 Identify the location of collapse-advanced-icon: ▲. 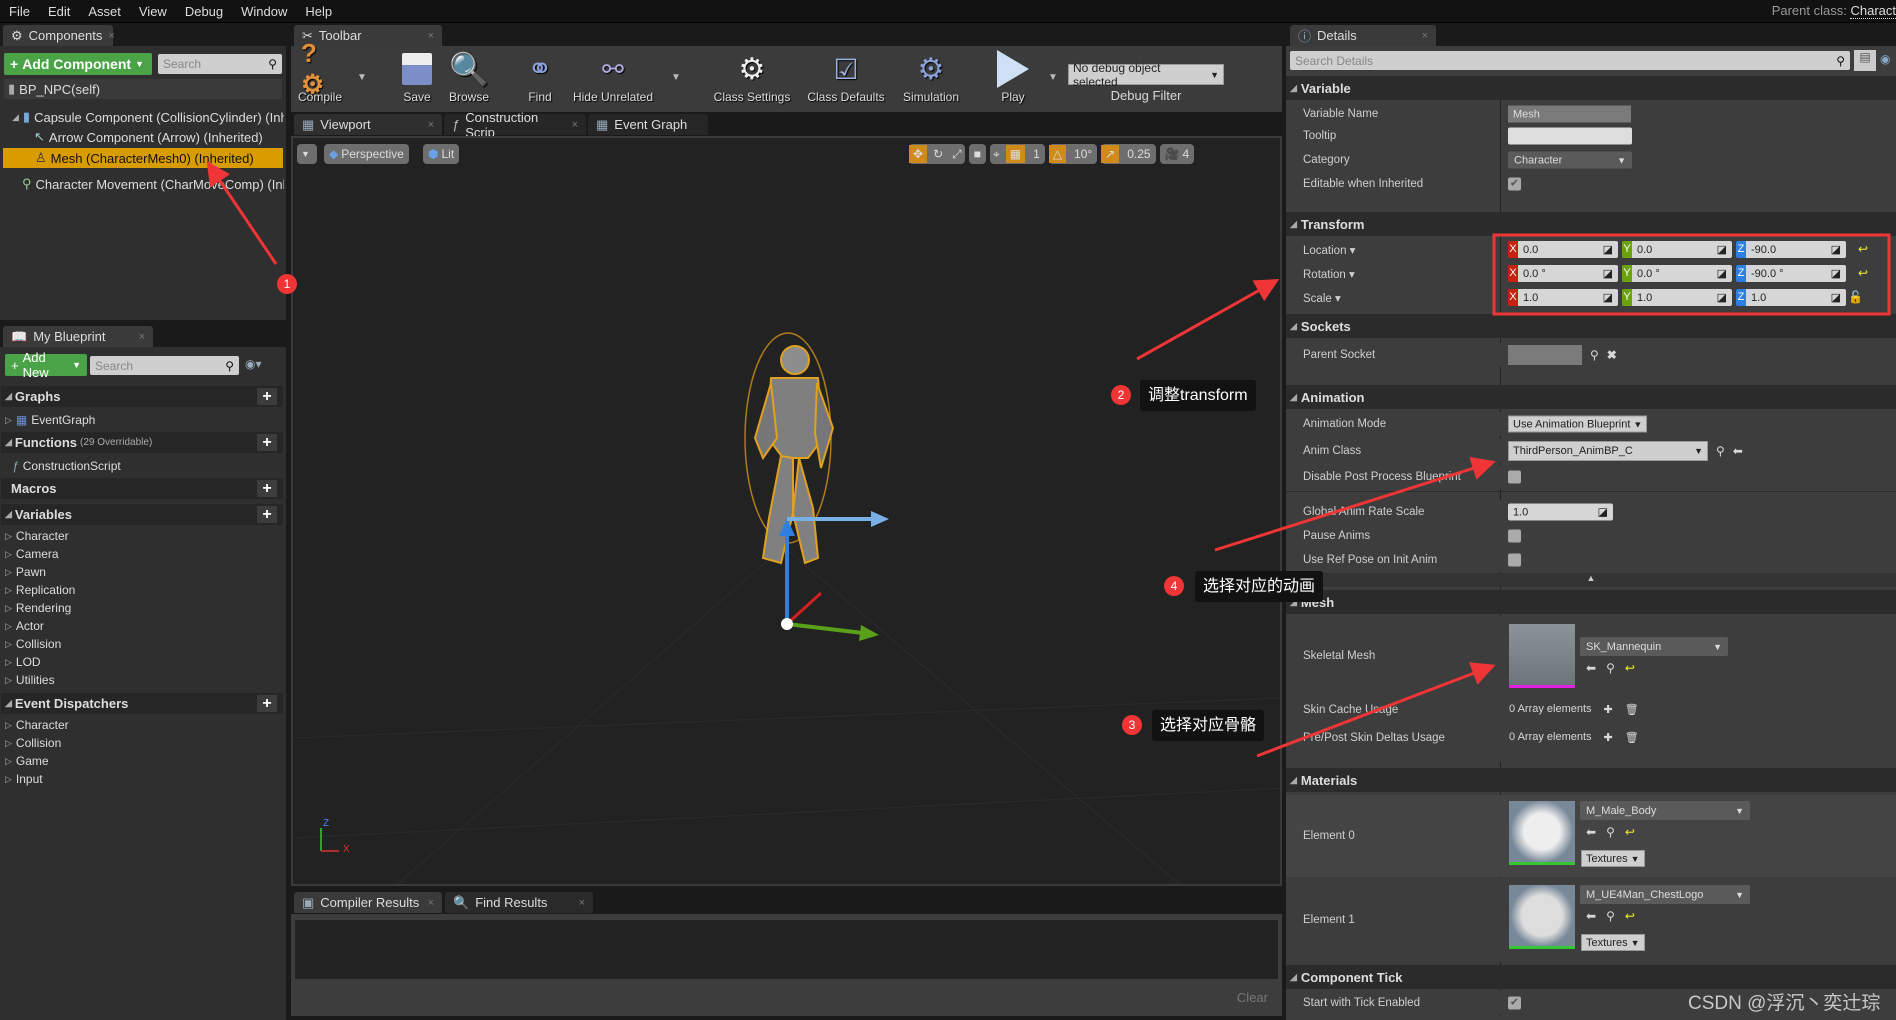
(1591, 580).